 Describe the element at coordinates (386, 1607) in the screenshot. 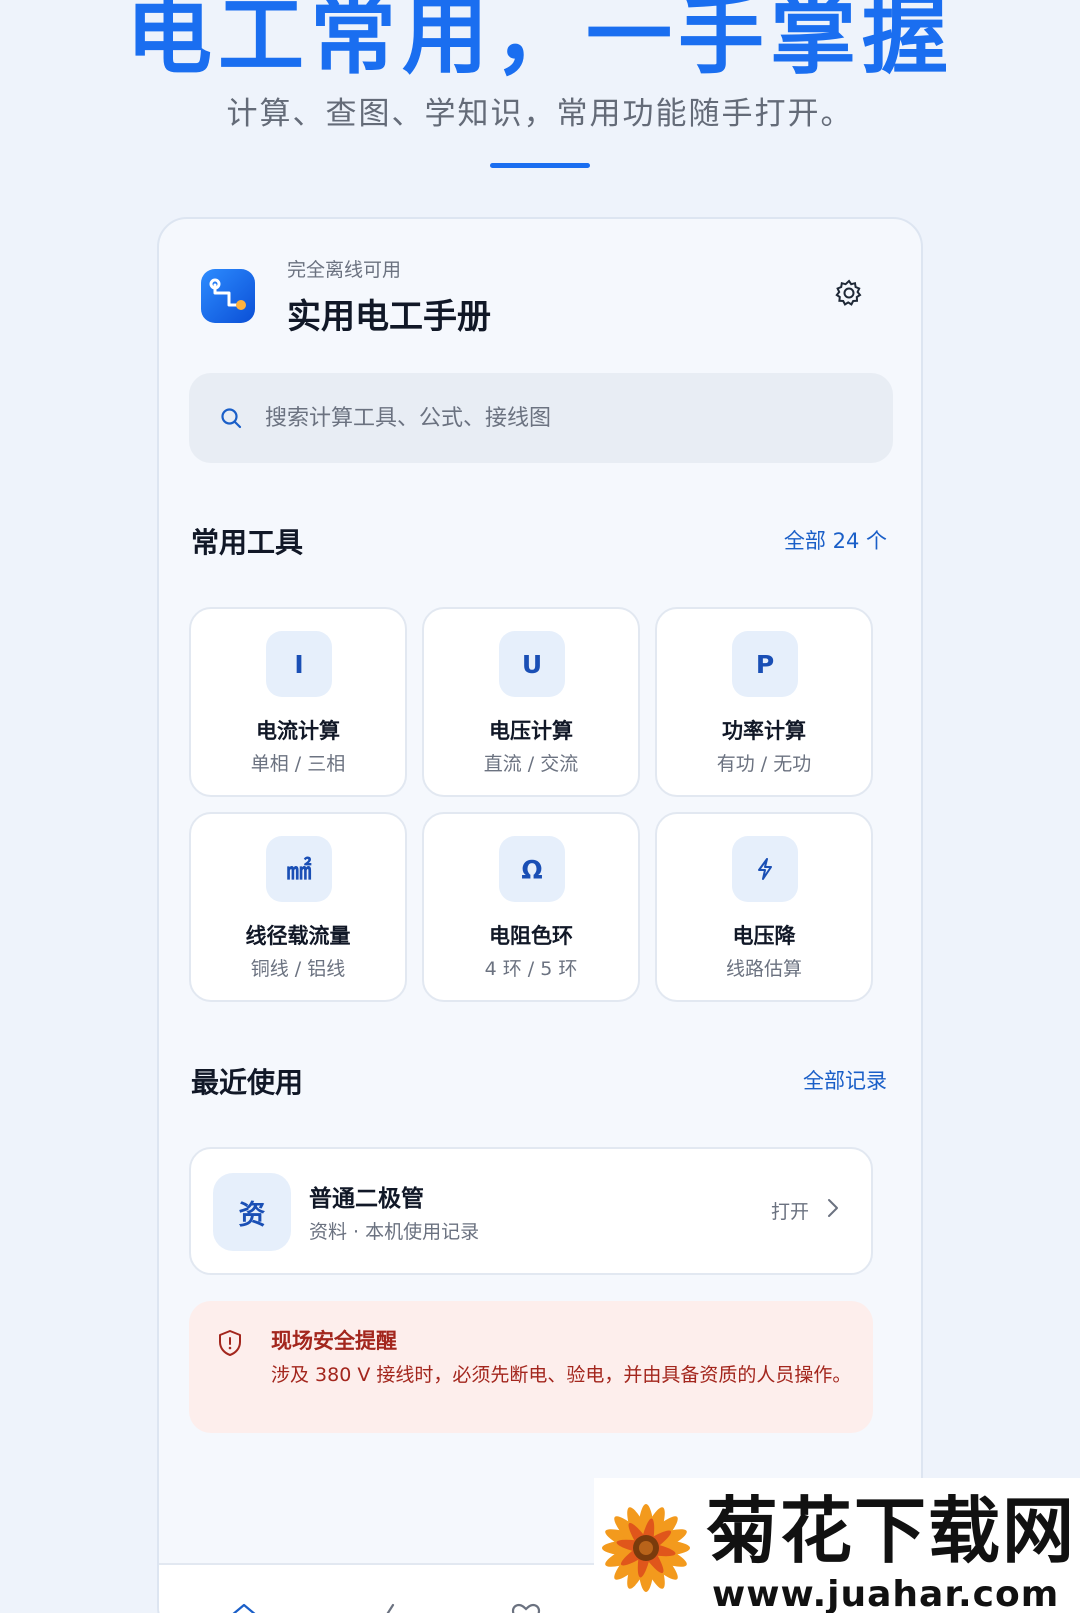

I see `tools-tab-icon` at that location.